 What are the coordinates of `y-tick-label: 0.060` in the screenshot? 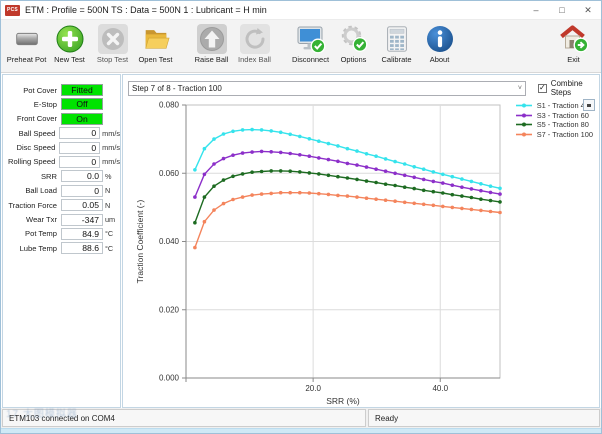 It's located at (169, 173).